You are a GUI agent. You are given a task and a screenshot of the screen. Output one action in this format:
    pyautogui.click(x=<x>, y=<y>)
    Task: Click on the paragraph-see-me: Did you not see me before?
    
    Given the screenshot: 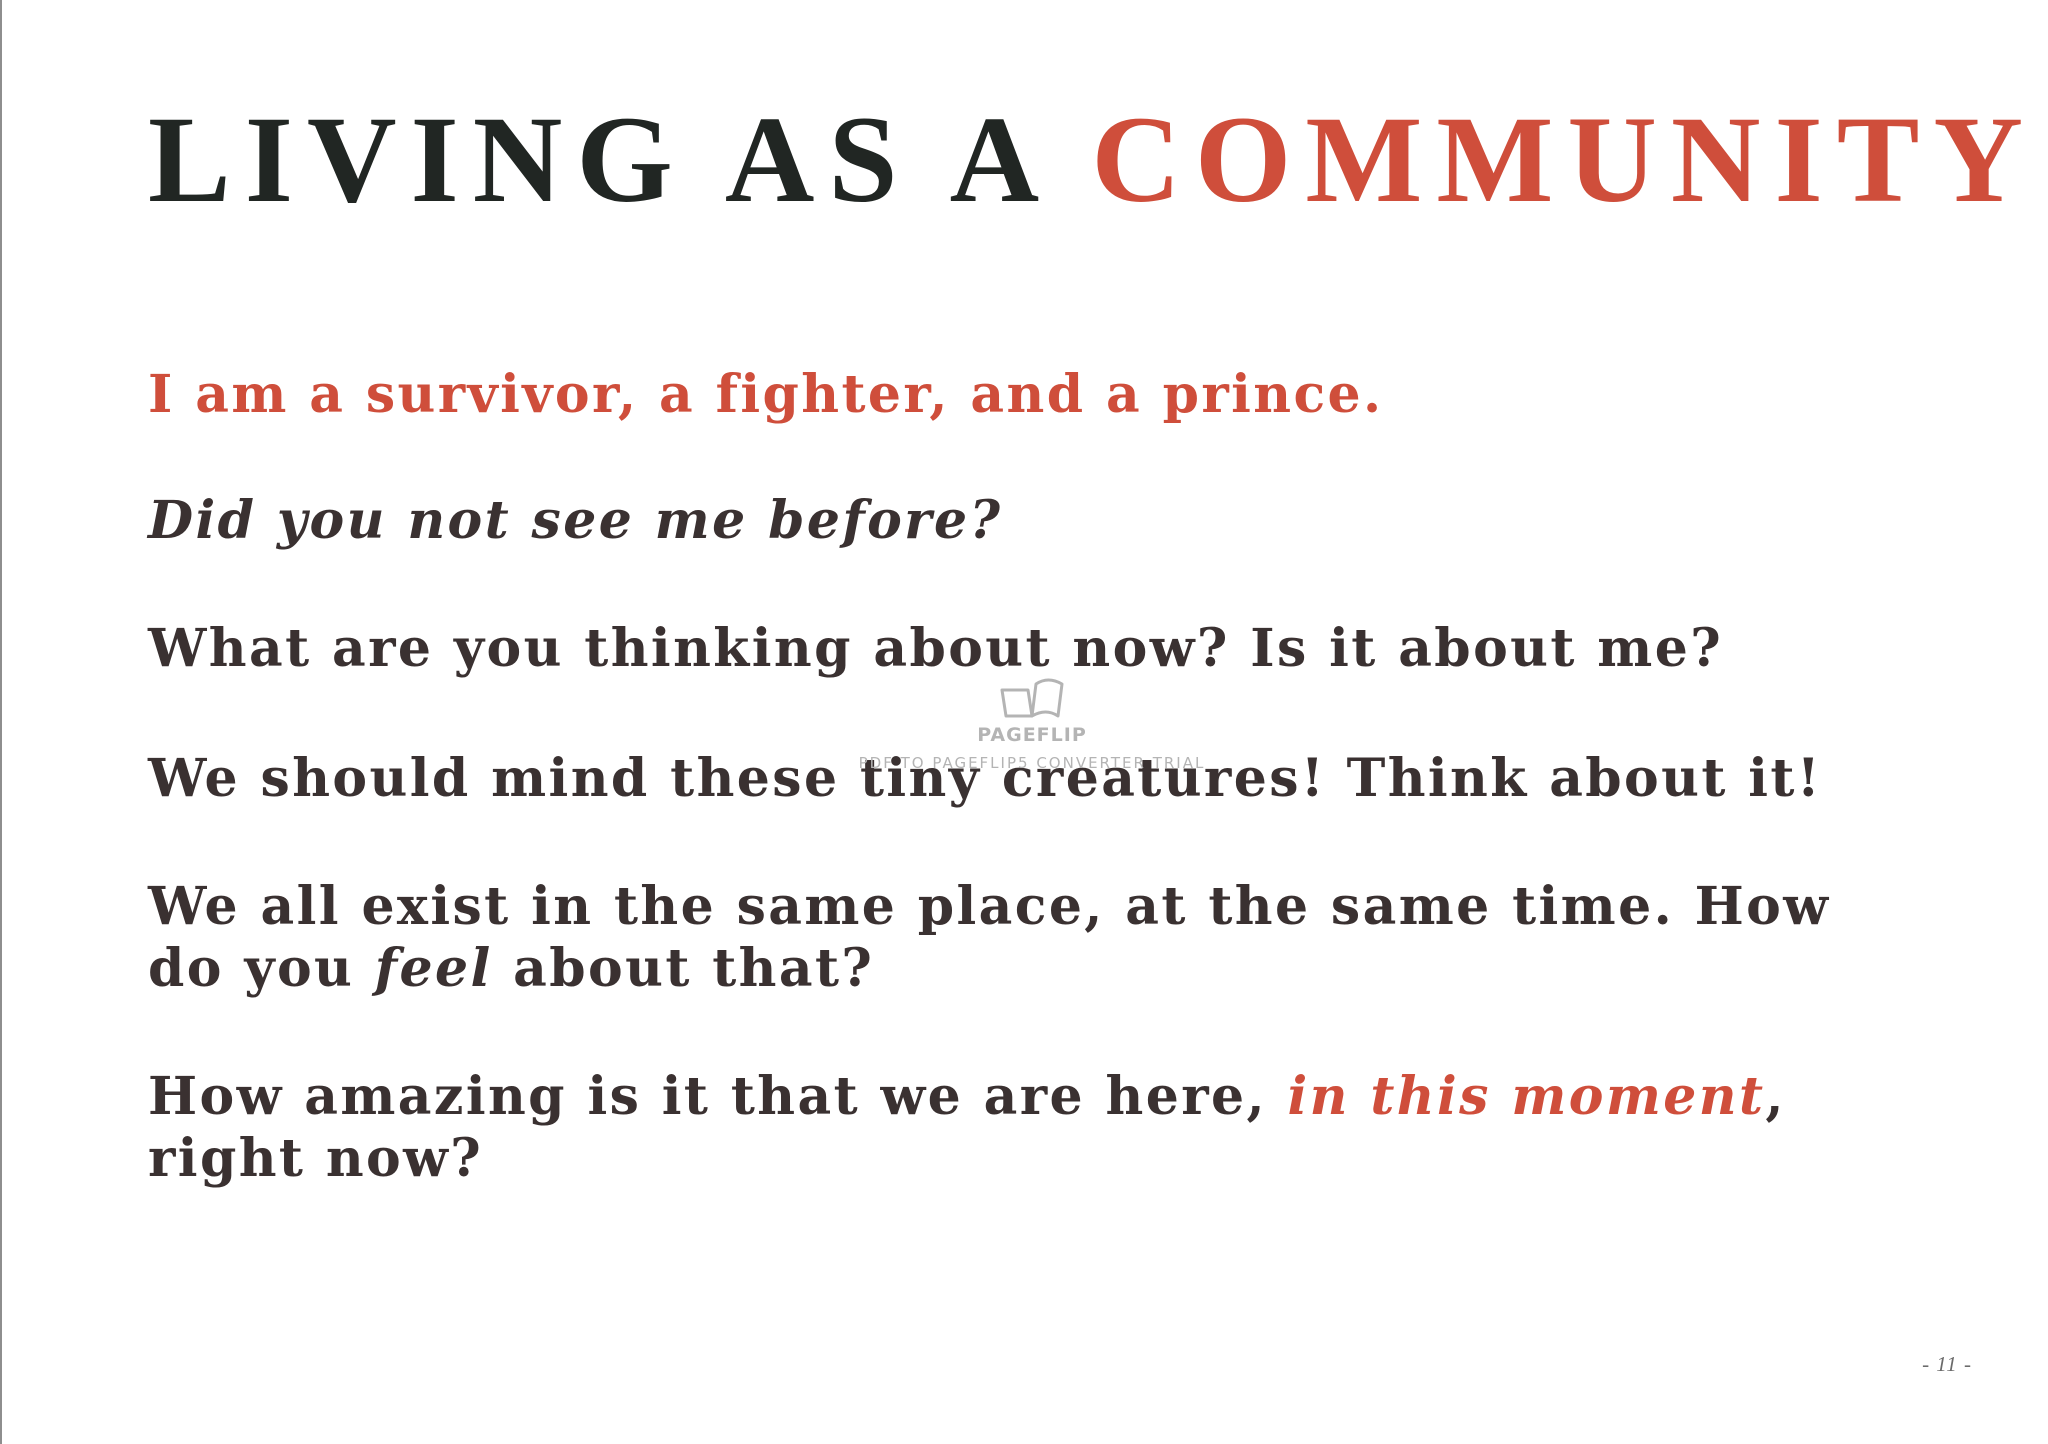 What is the action you would take?
    pyautogui.click(x=575, y=520)
    